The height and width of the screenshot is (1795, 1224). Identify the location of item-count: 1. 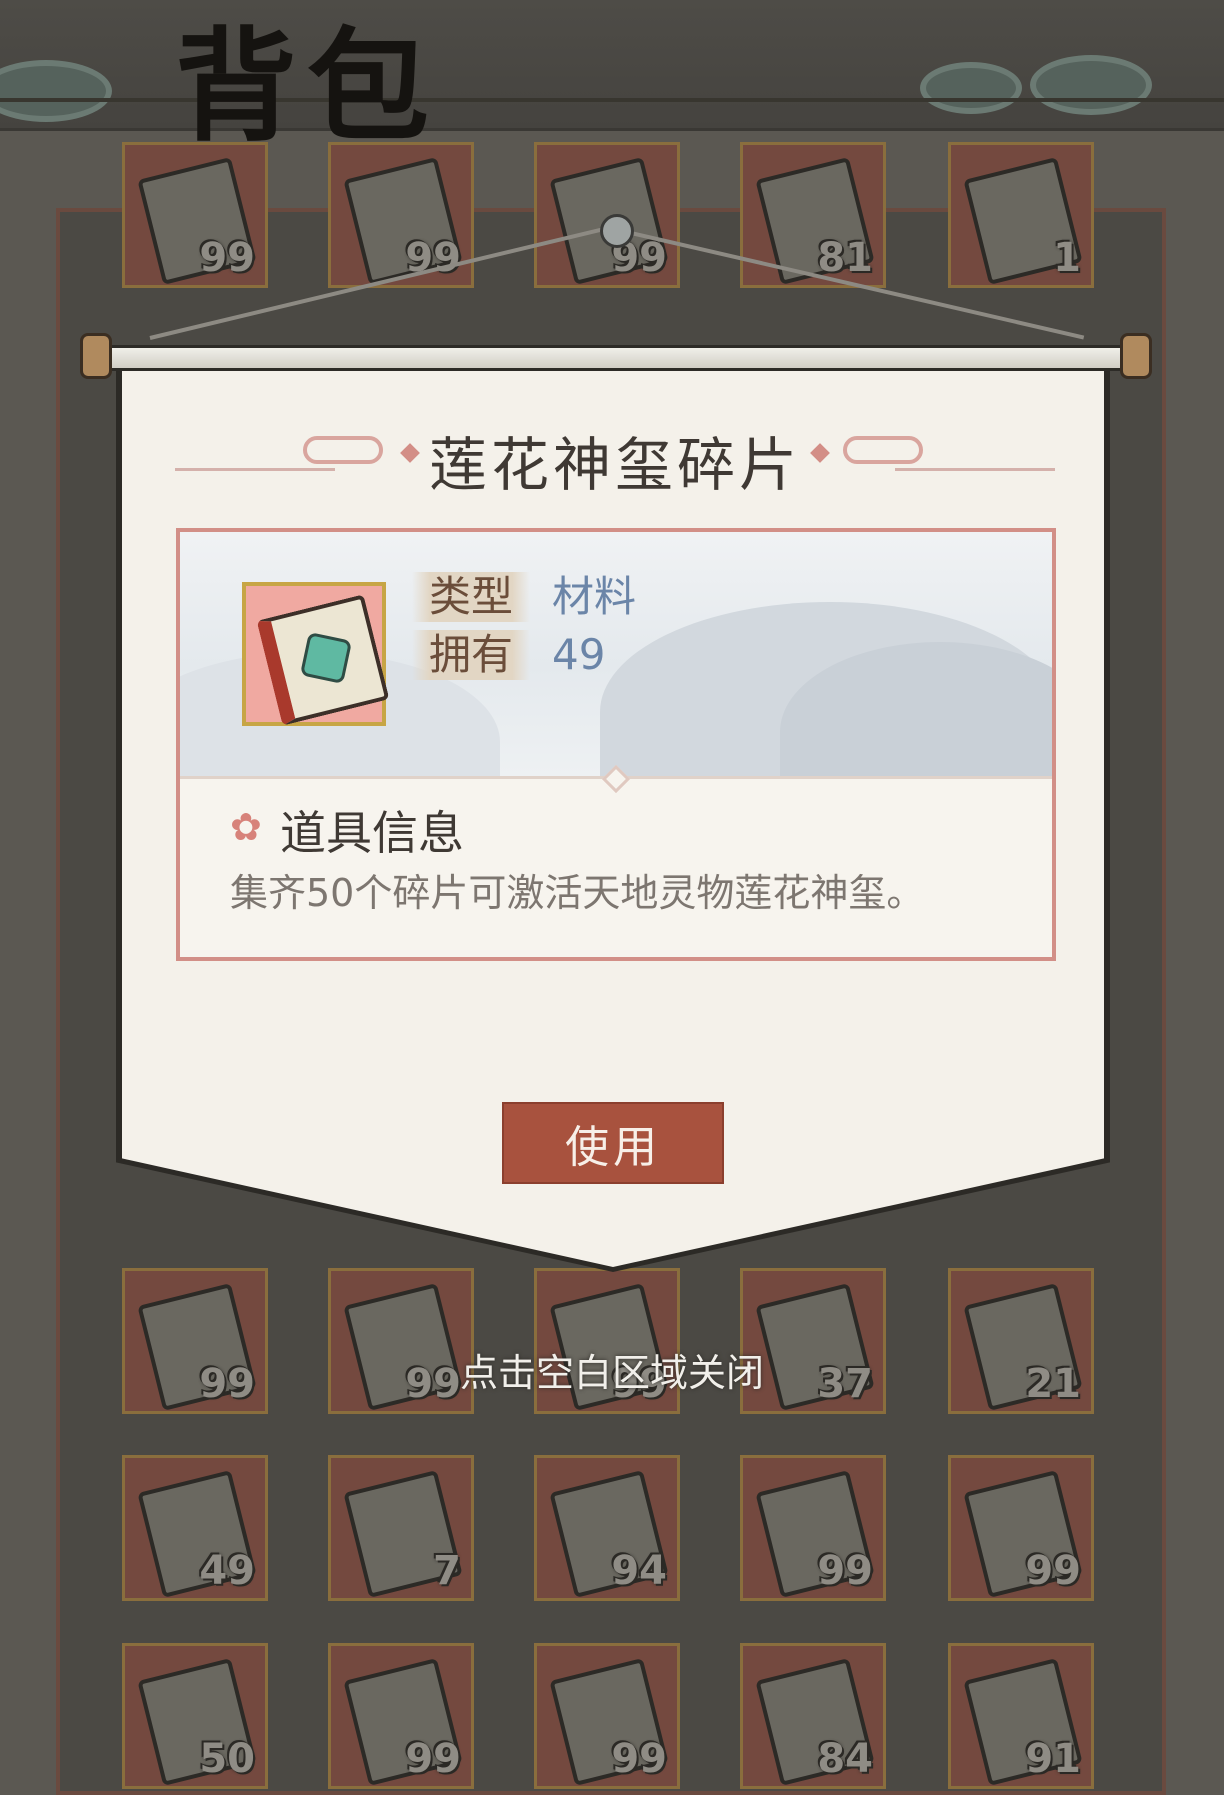
(1067, 258).